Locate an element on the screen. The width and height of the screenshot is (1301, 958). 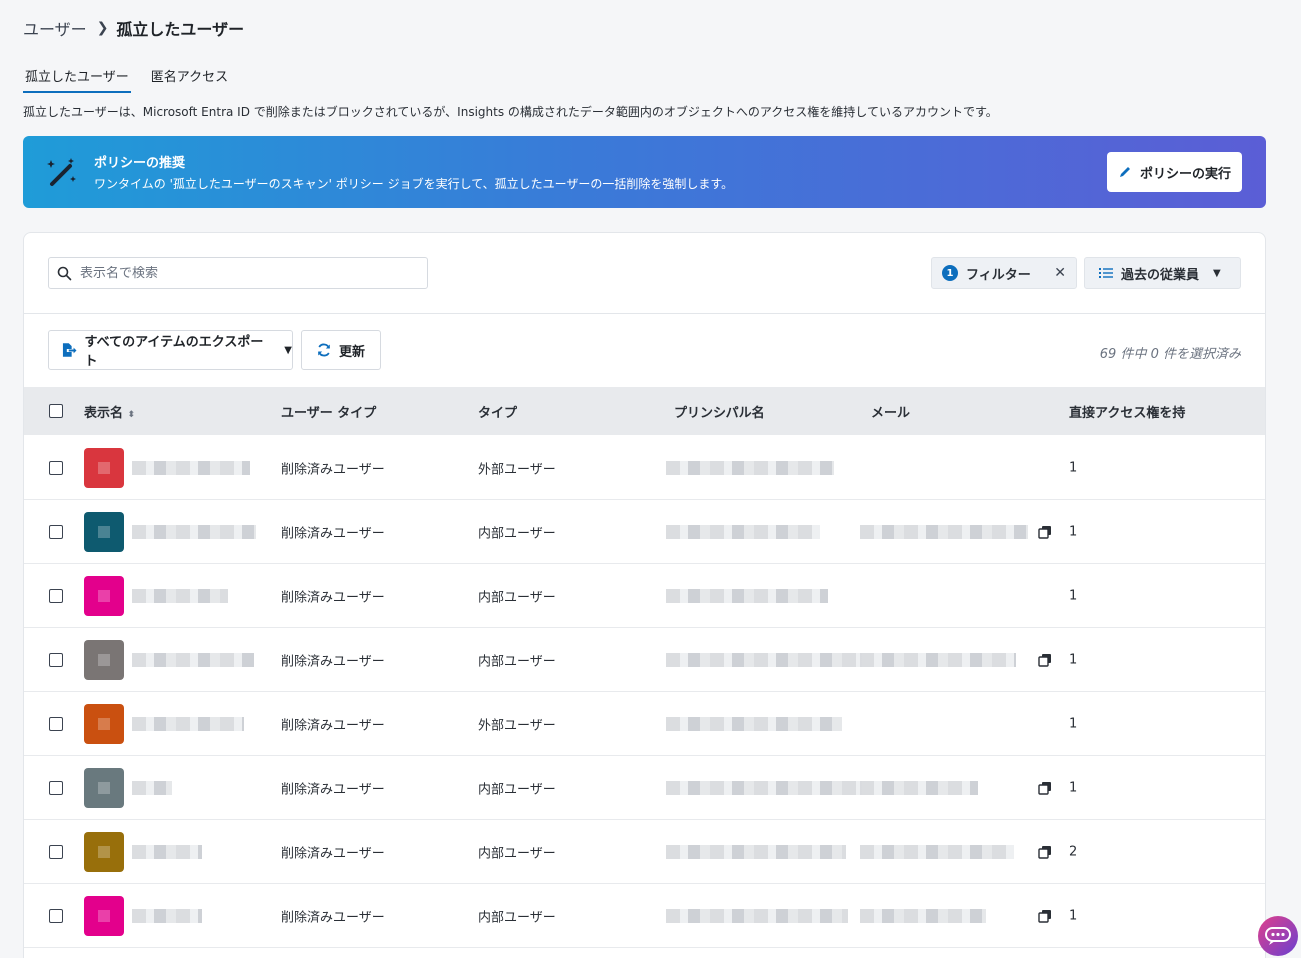
tab-bar: 孤立したユーザー 匿名アクセス is located at coordinates (126, 78).